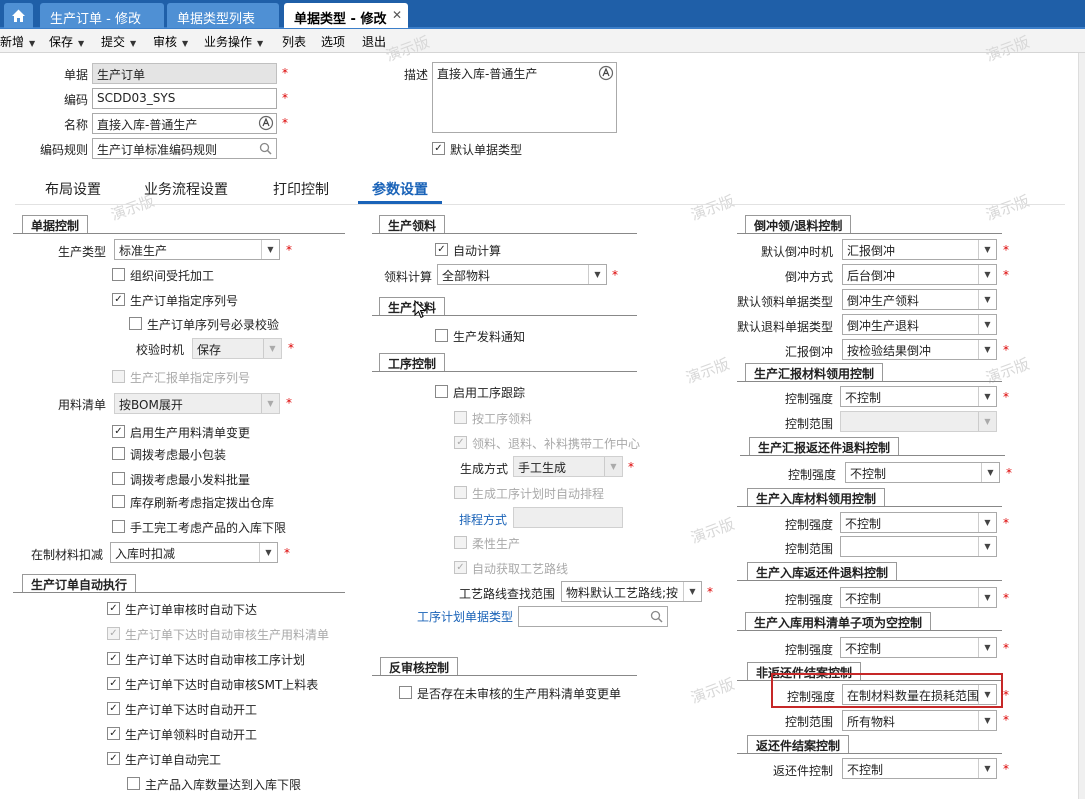 Image resolution: width=1085 pixels, height=799 pixels. I want to click on subtab-layout: 布局设置, so click(73, 189).